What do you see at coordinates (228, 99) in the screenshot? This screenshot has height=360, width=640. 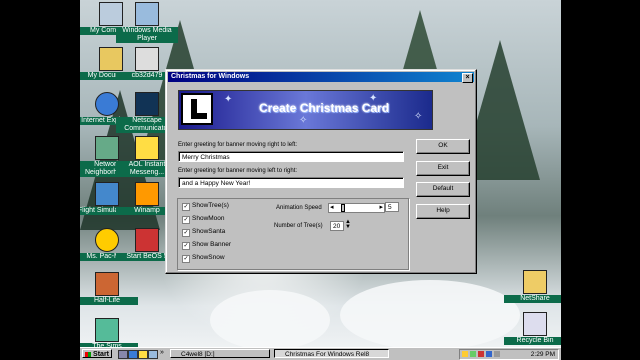 I see `star-icon: ✦` at bounding box center [228, 99].